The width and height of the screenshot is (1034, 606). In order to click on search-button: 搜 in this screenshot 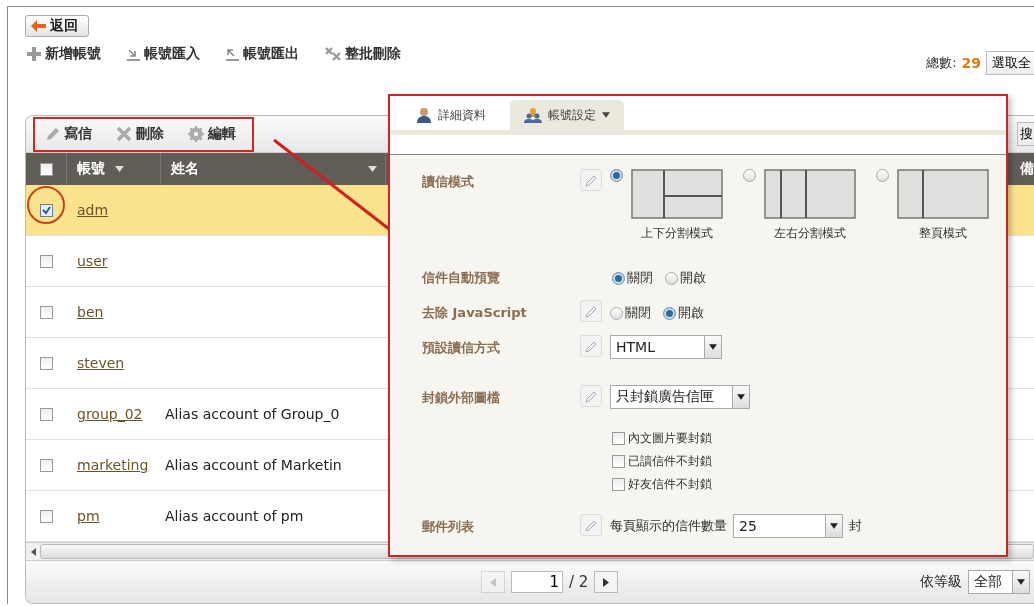, I will do `click(1025, 134)`.